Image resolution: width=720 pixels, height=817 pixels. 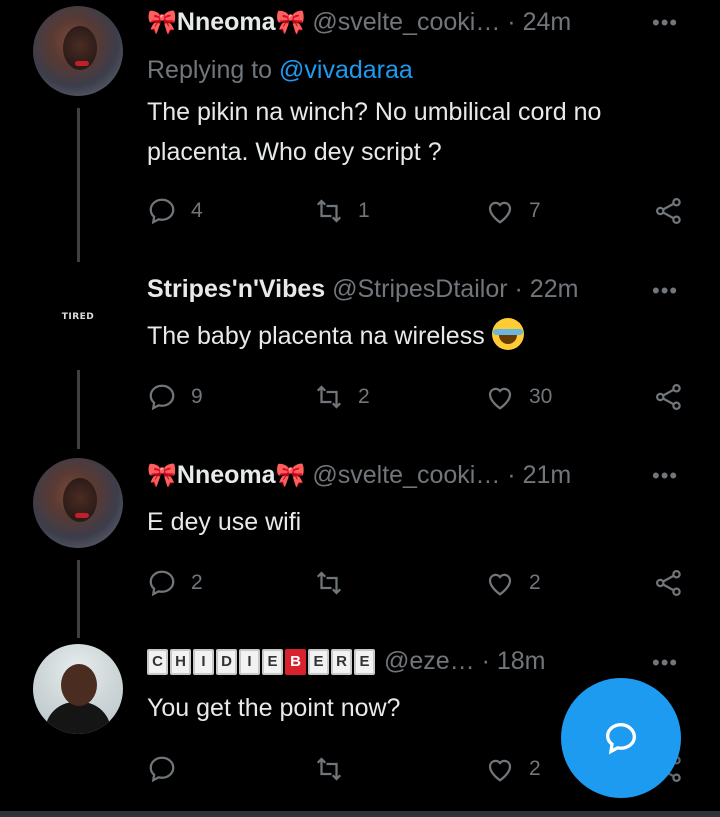 I want to click on face-with-tears-of-joy-icon, so click(x=507, y=334).